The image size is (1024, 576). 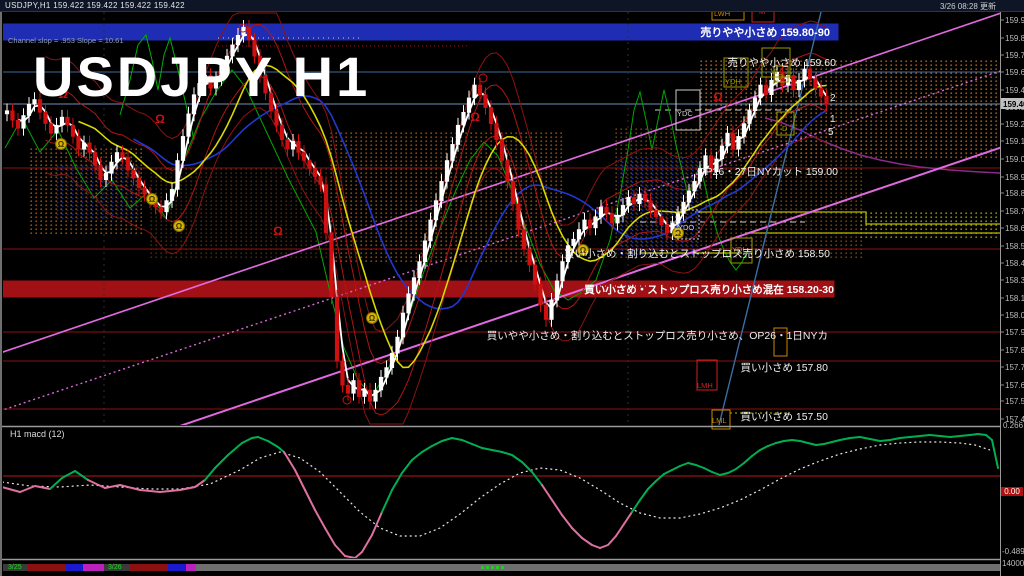 I want to click on price-tick-label: 159.170, so click(x=1014, y=141).